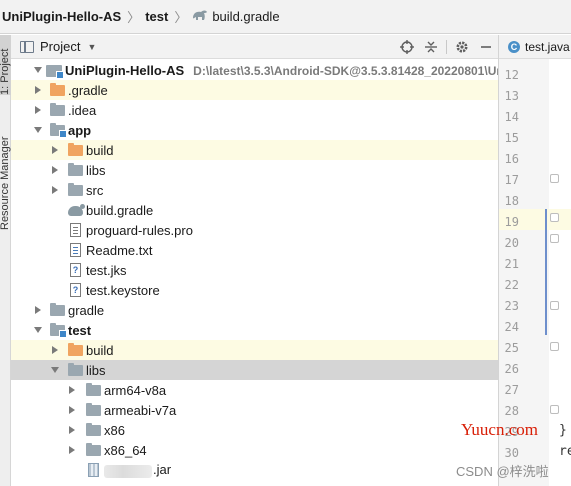  Describe the element at coordinates (511, 327) in the screenshot. I see `line-number: 24` at that location.